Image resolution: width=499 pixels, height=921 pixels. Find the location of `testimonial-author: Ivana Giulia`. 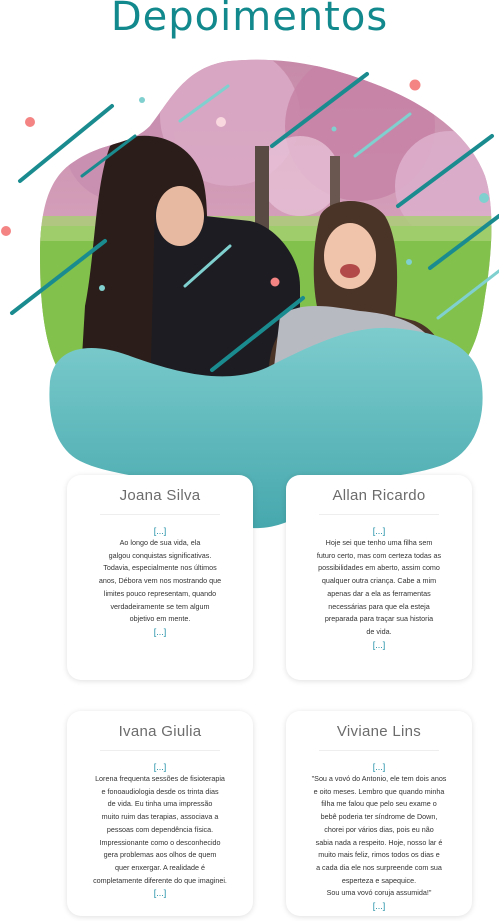

testimonial-author: Ivana Giulia is located at coordinates (160, 731).